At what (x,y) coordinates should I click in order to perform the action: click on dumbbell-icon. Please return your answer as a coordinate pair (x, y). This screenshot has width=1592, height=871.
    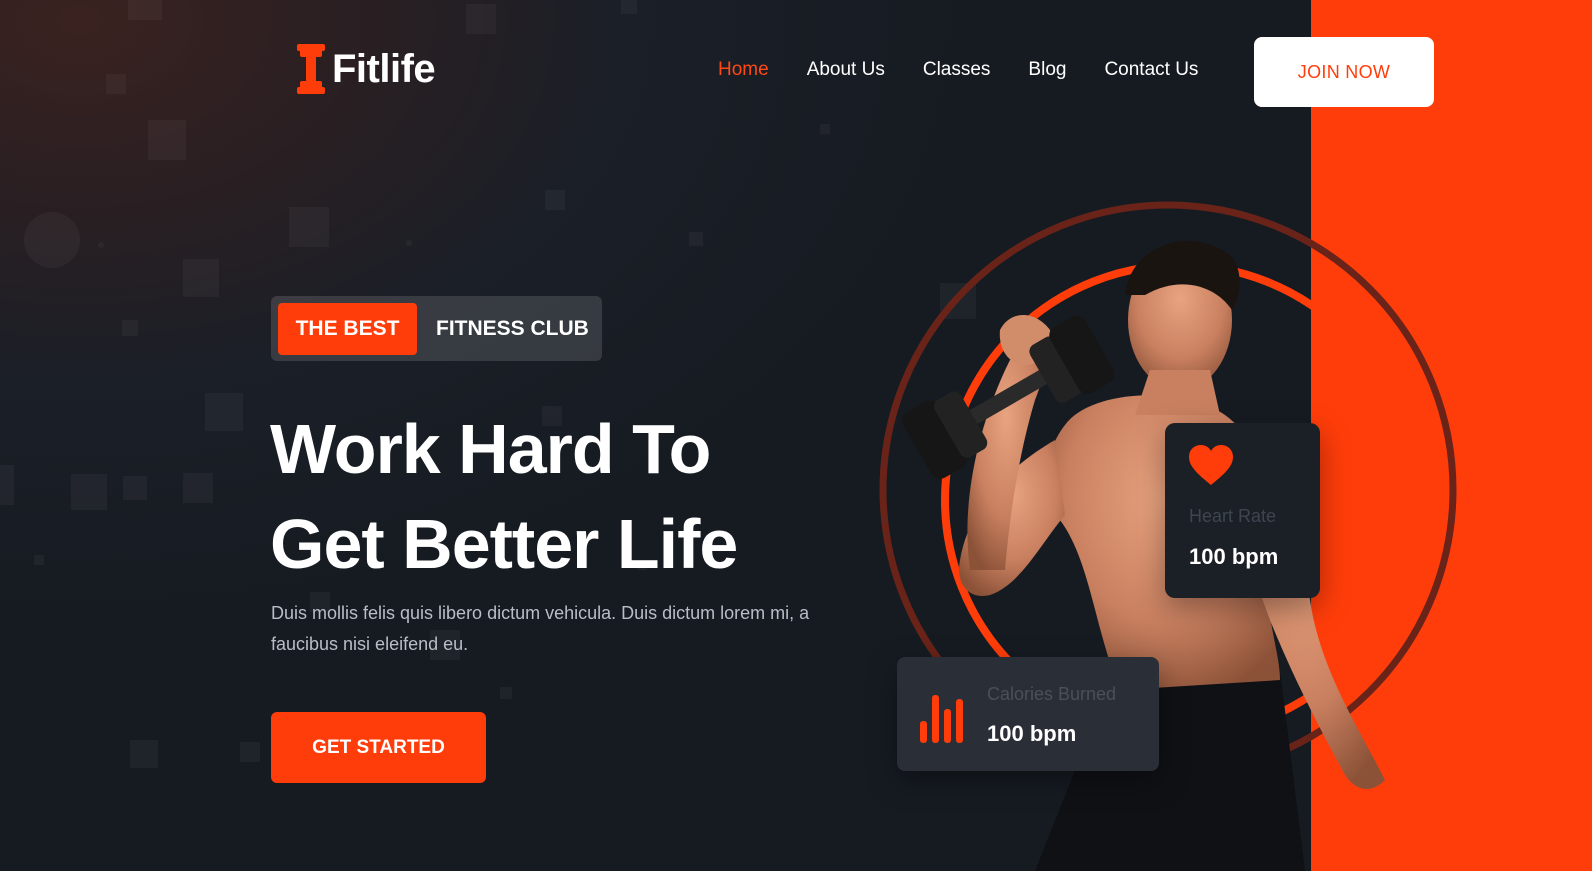
    Looking at the image, I should click on (311, 69).